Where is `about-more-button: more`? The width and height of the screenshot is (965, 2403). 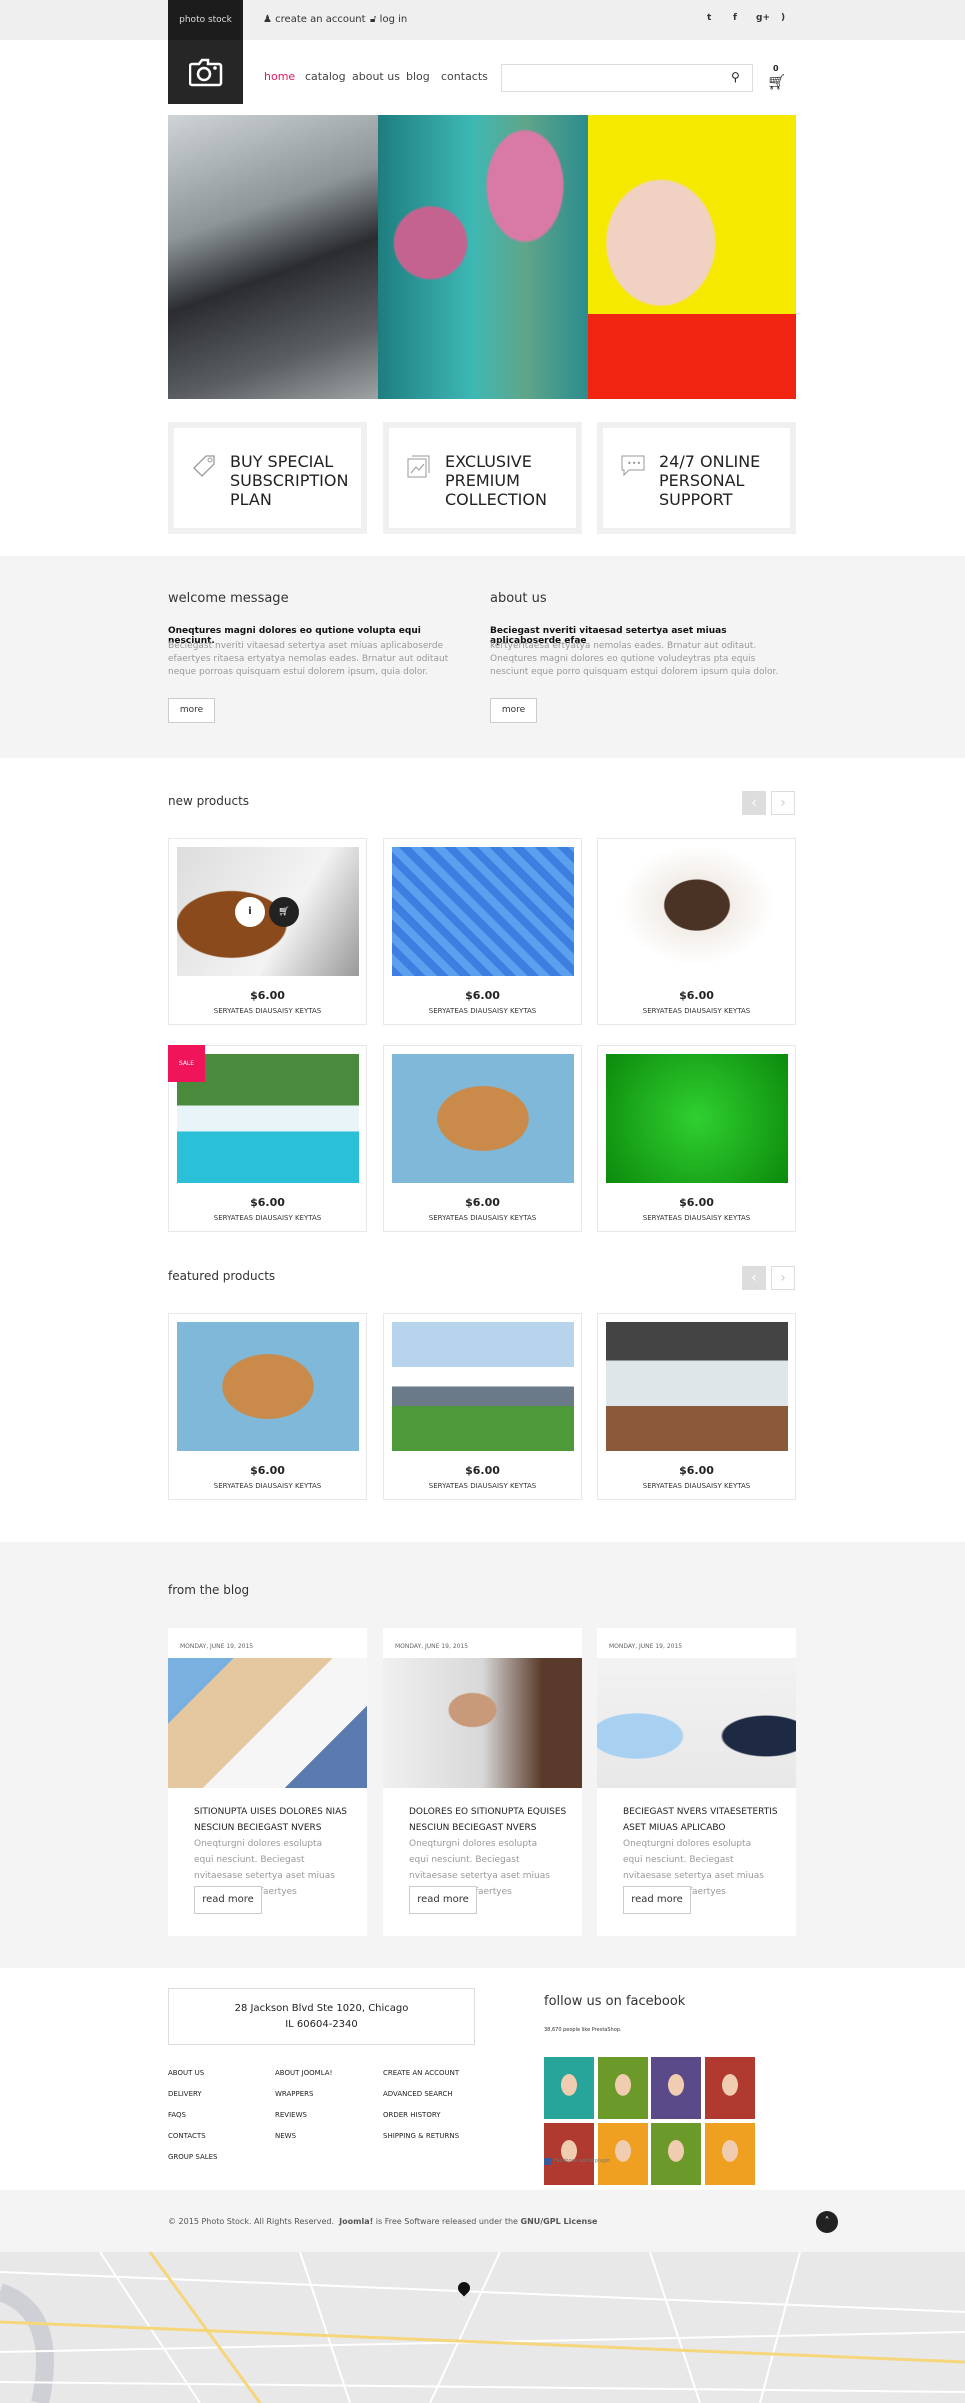 about-more-button: more is located at coordinates (513, 710).